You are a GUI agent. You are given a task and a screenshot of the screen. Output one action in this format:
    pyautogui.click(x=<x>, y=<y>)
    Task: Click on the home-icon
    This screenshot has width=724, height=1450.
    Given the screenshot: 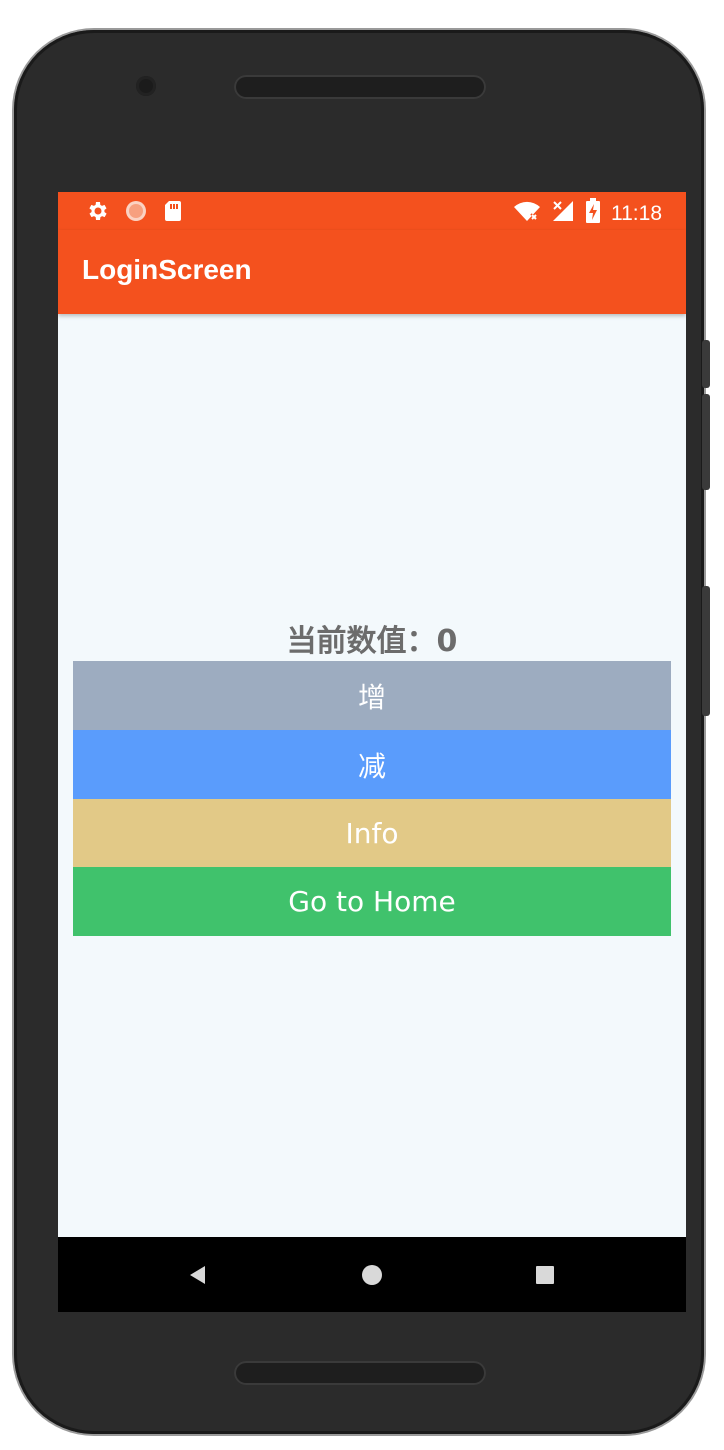 What is the action you would take?
    pyautogui.click(x=372, y=1274)
    